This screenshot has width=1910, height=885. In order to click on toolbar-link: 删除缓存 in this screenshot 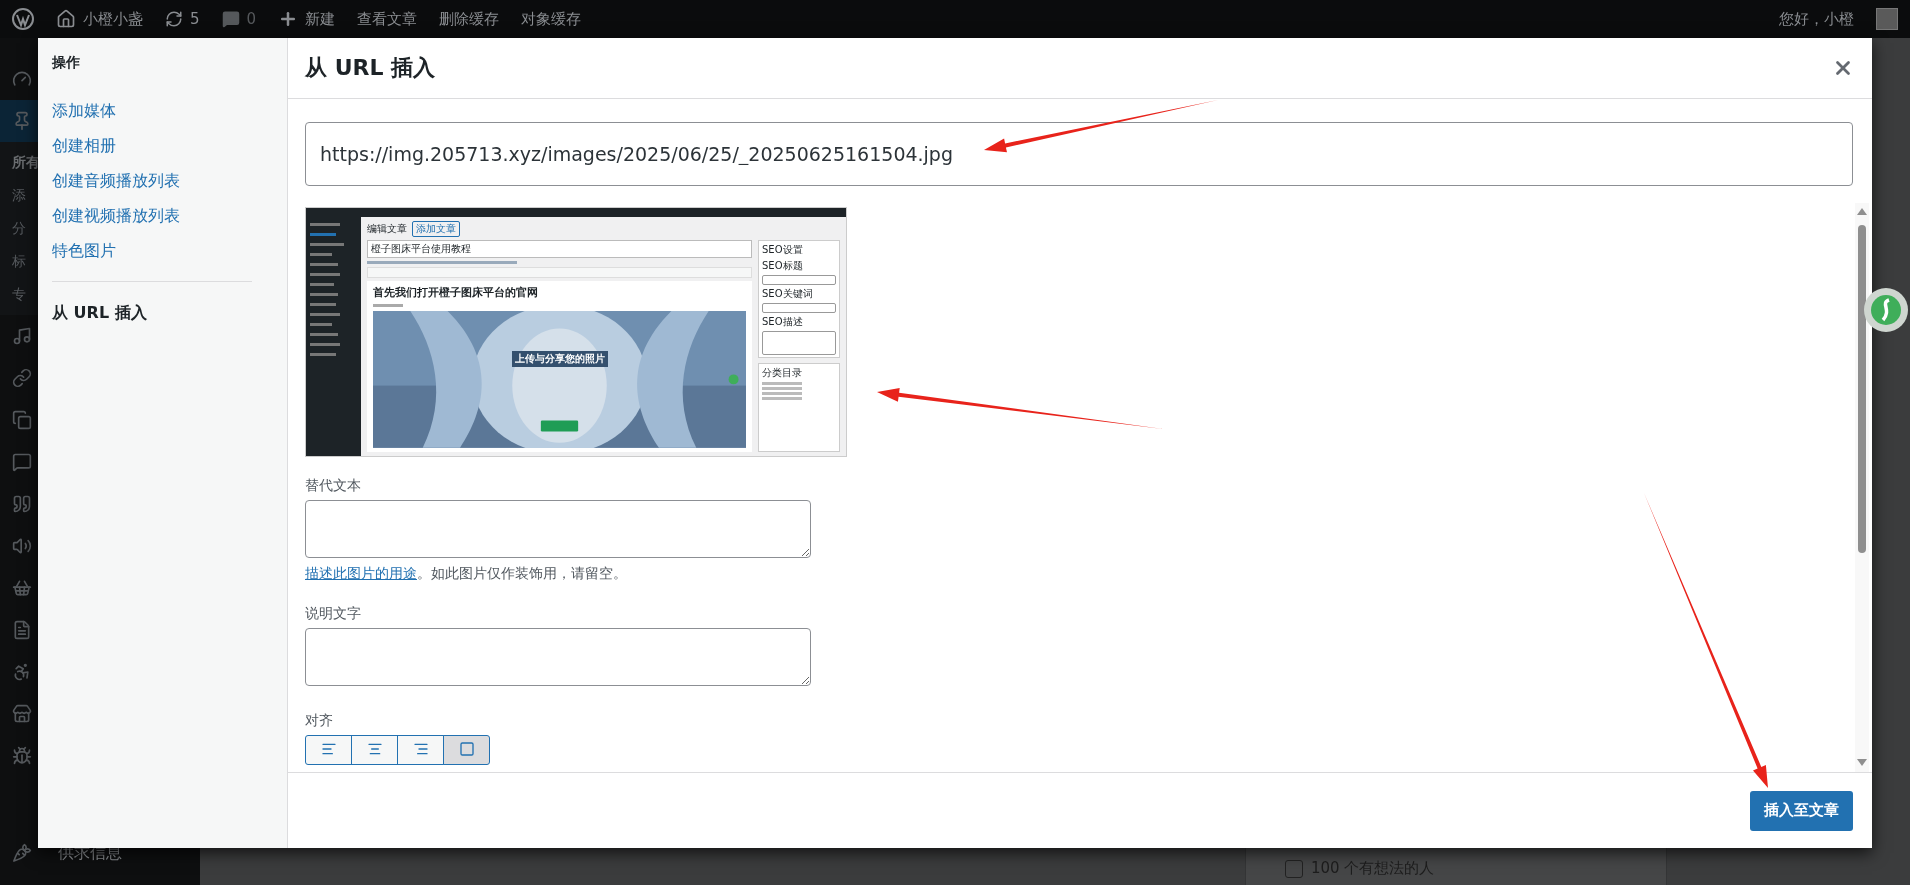, I will do `click(469, 19)`.